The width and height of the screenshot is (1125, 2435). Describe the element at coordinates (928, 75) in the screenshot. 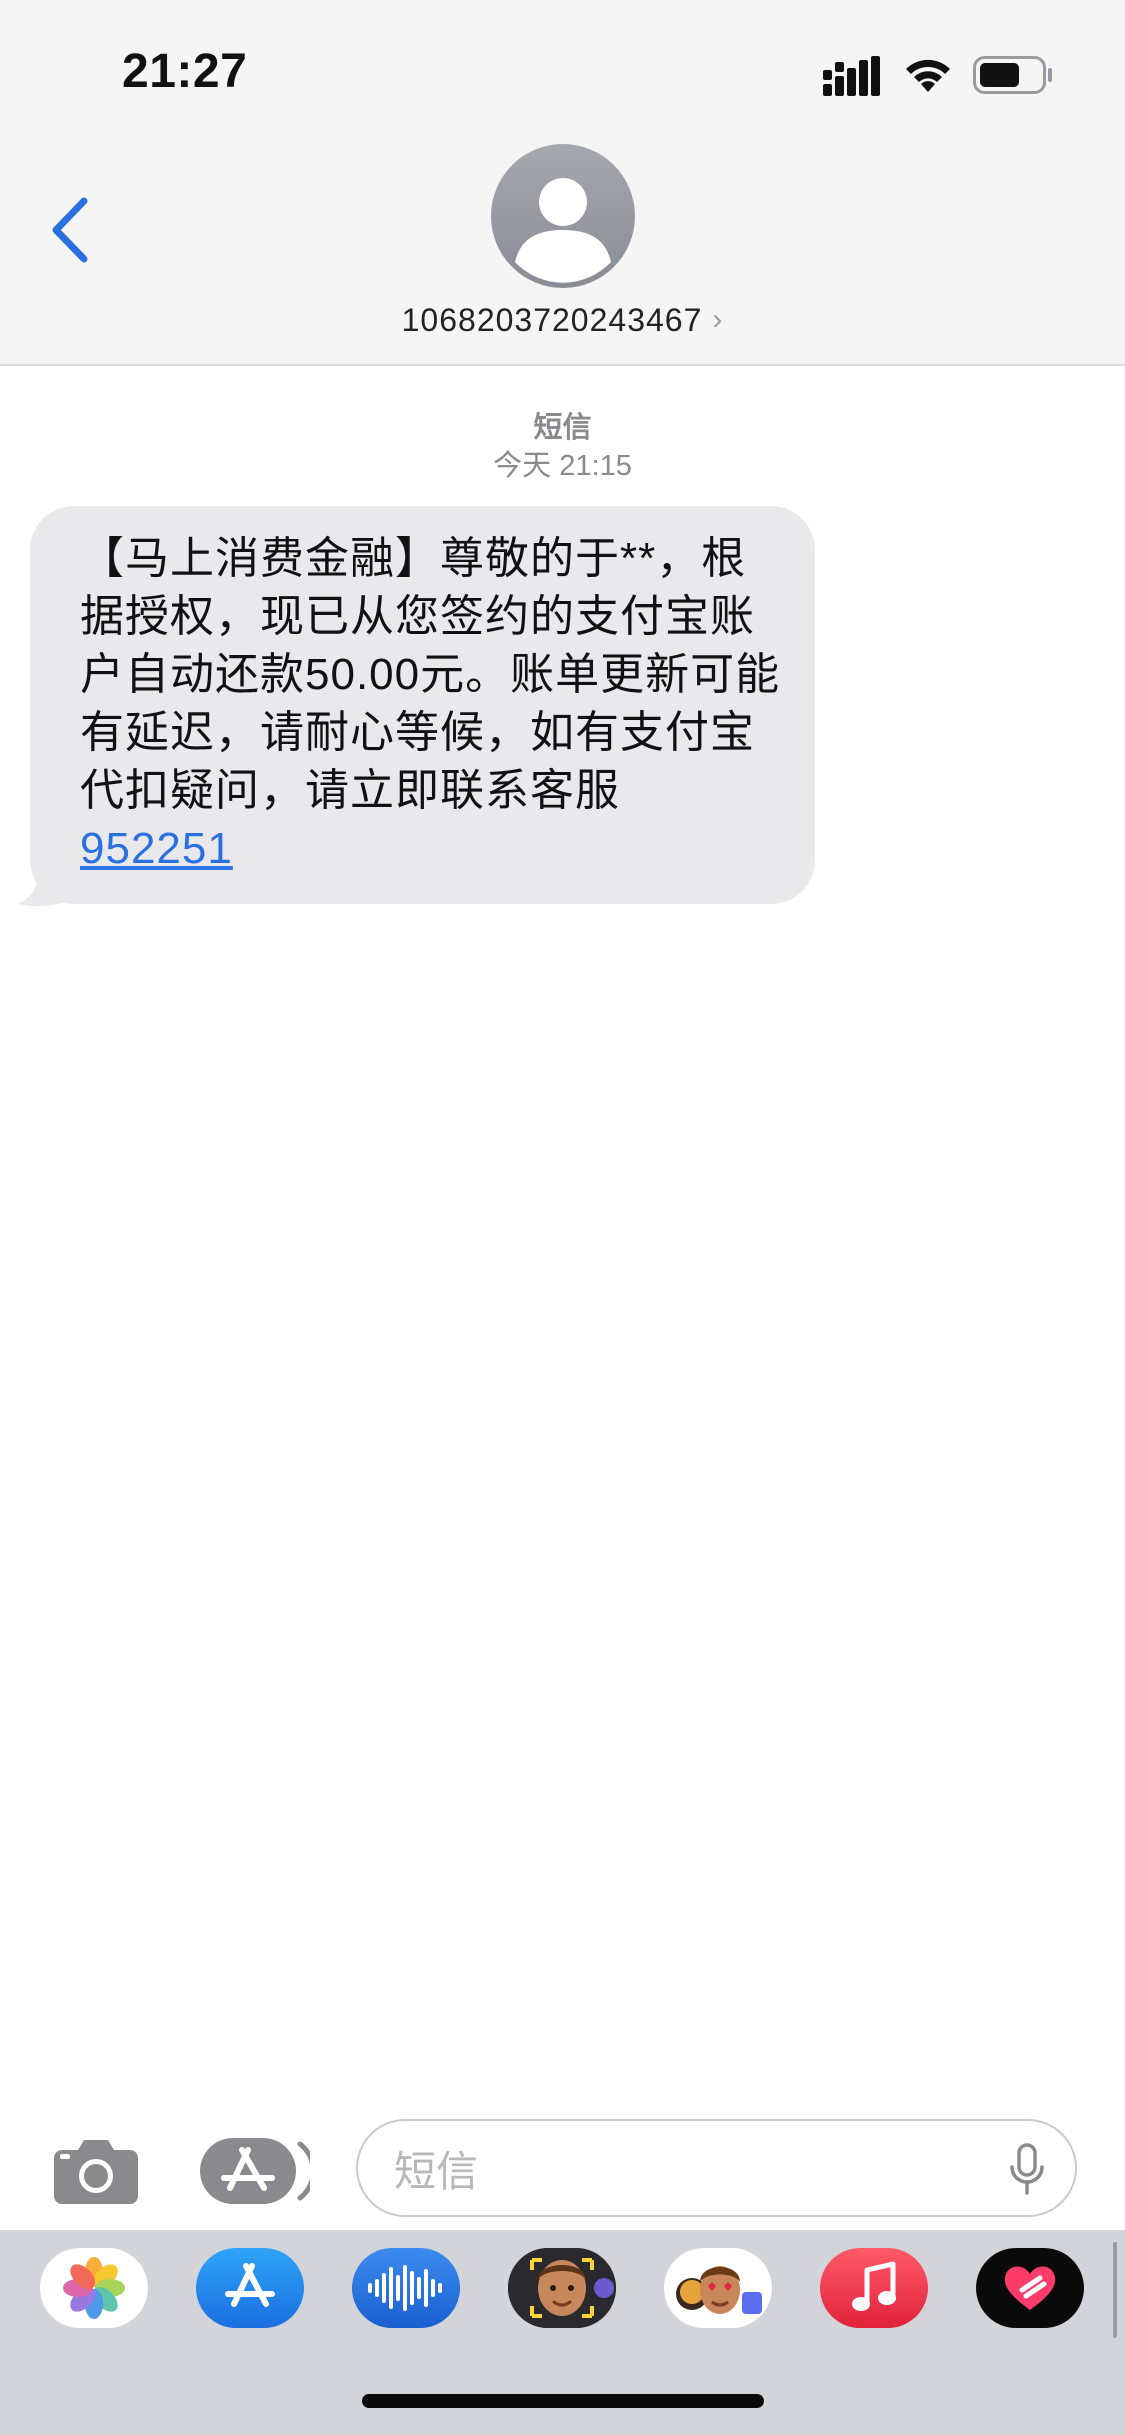

I see `wifi-icon` at that location.